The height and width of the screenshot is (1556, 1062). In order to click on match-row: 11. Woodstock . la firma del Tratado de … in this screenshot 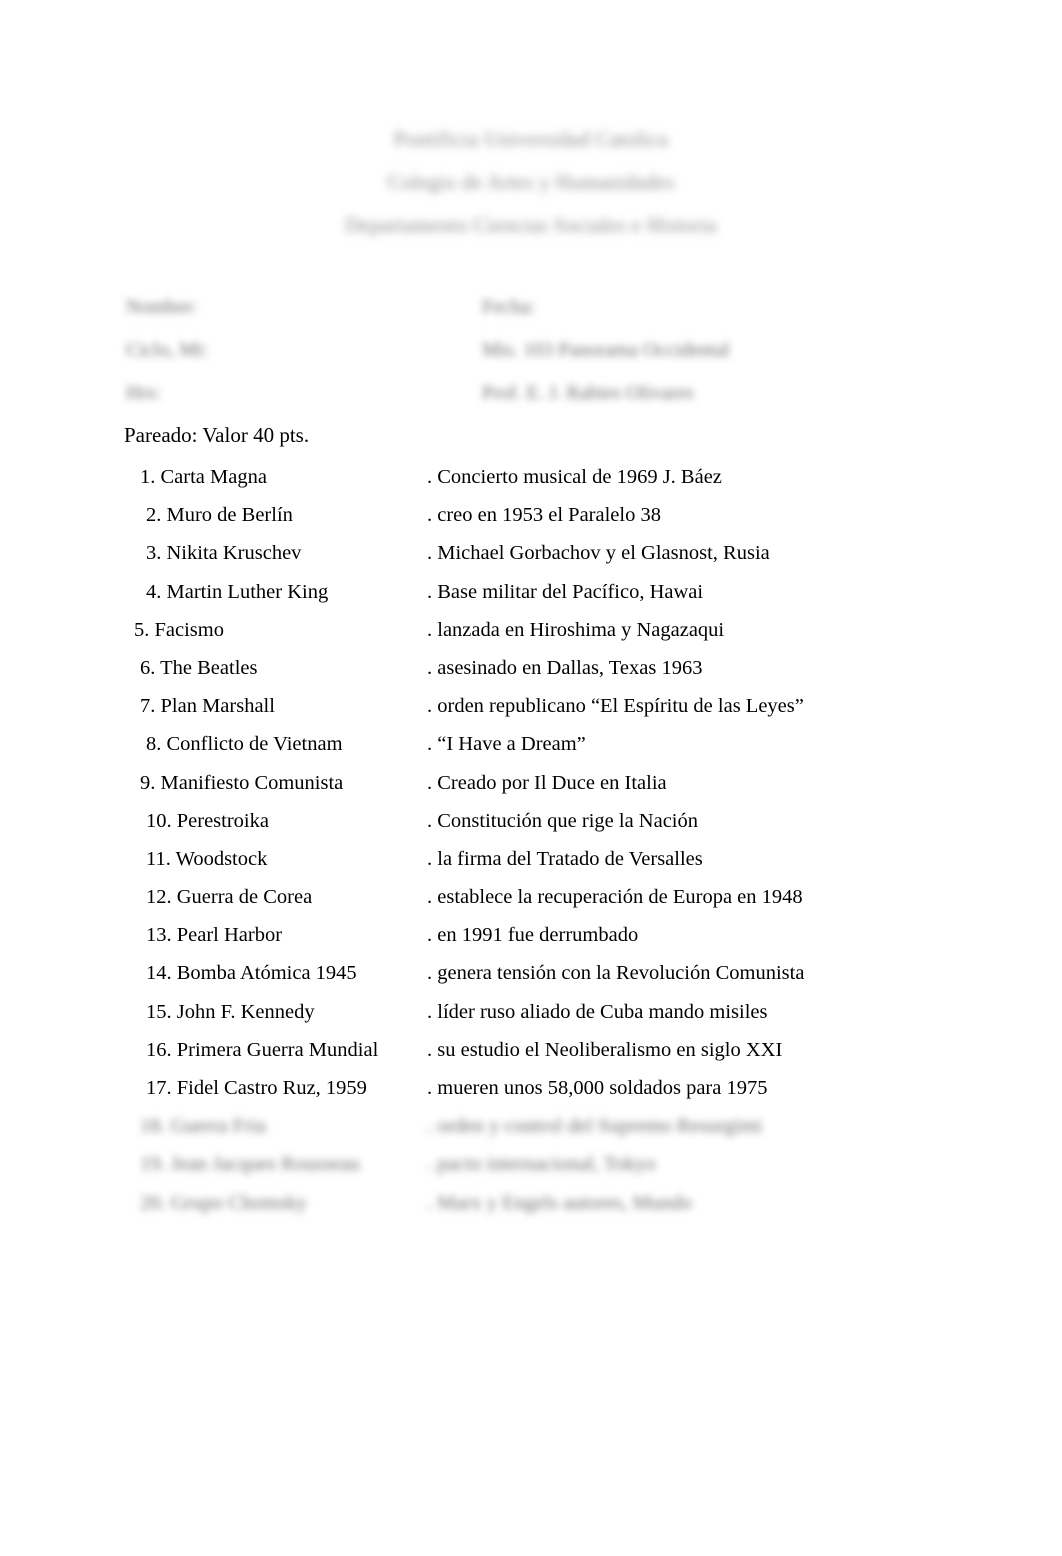, I will do `click(570, 864)`.